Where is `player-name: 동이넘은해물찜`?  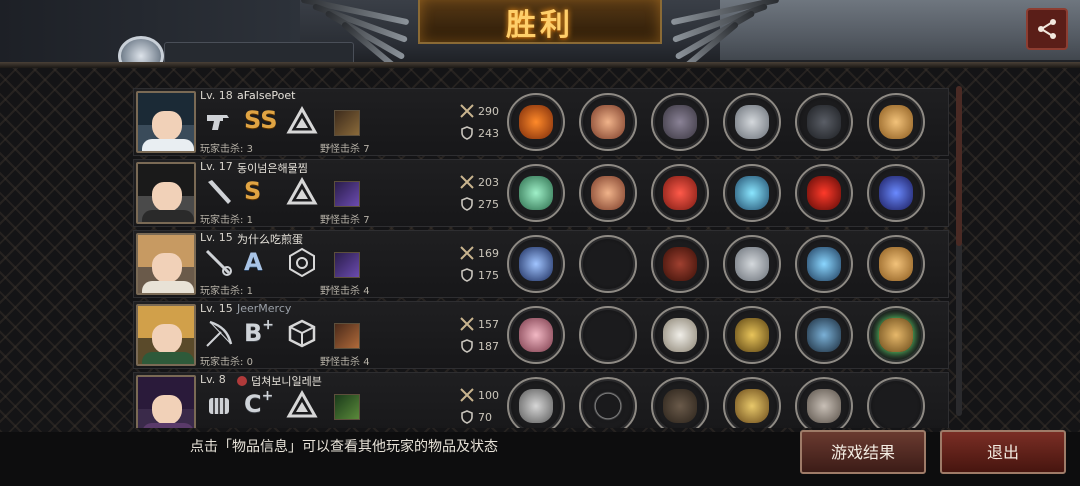
player-name: 동이넘은해물찜 is located at coordinates (272, 168).